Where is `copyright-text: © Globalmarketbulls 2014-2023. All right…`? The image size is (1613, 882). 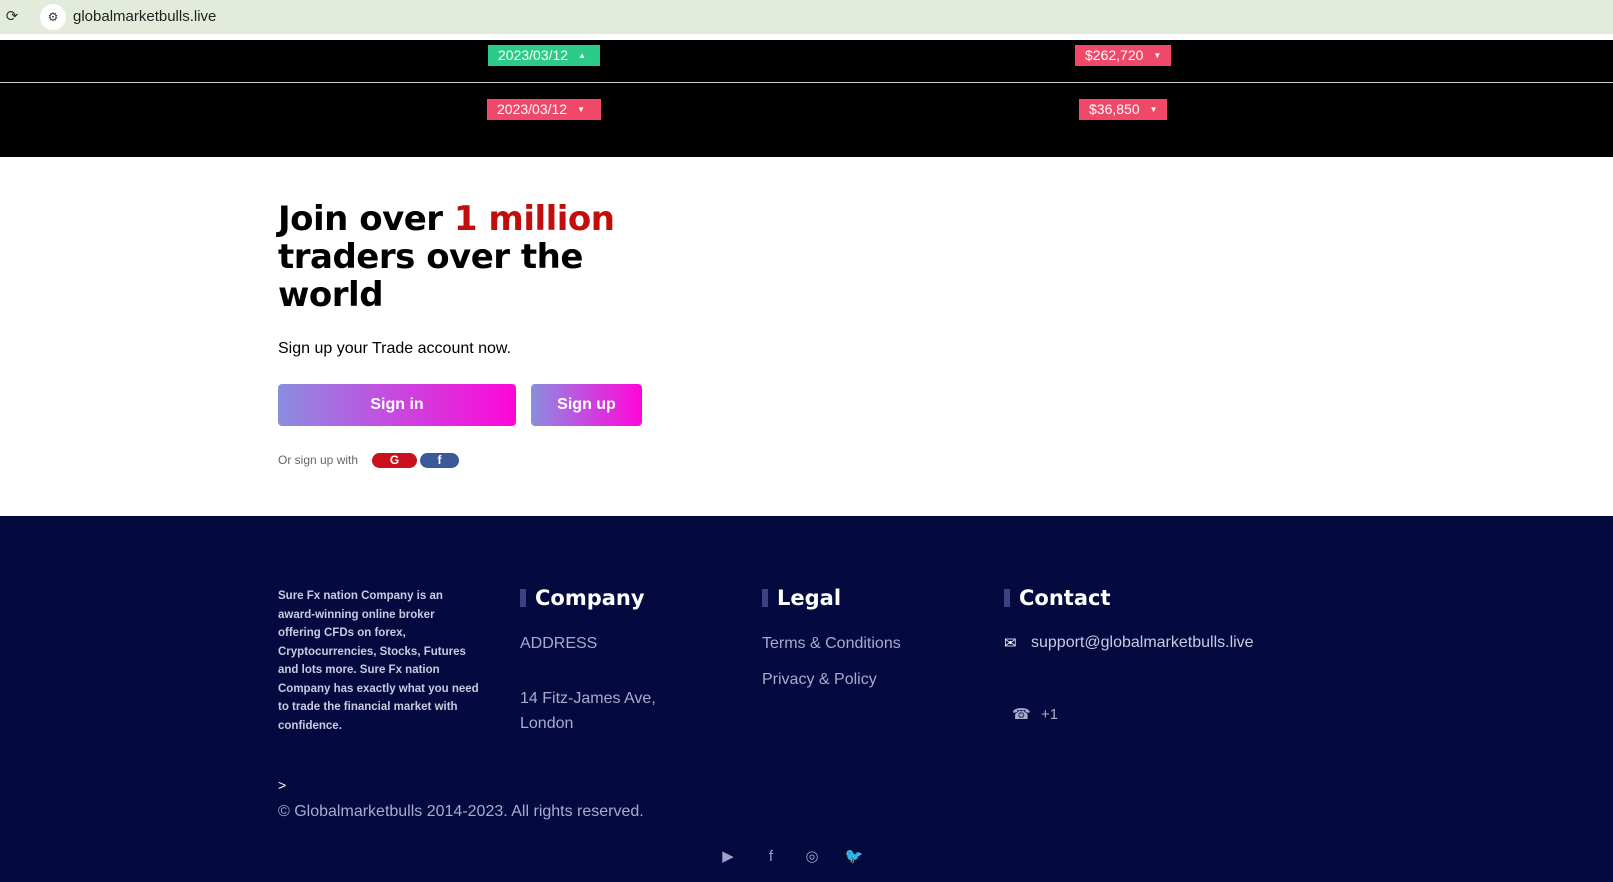
copyright-text: © Globalmarketbulls 2014-2023. All right… is located at coordinates (461, 811).